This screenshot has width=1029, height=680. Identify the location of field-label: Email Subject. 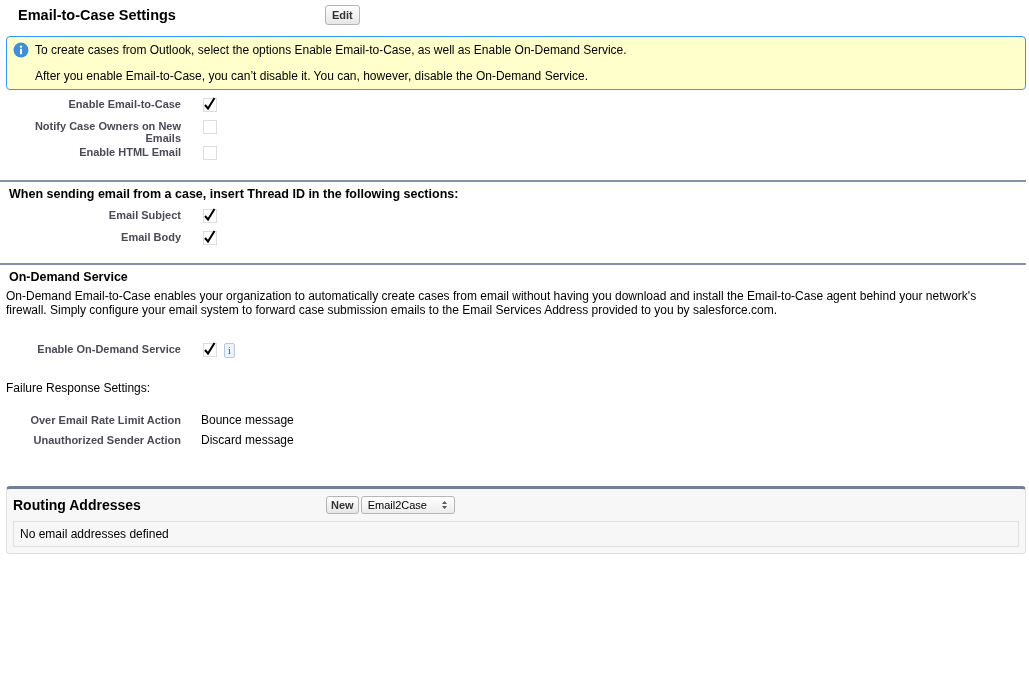
(144, 214).